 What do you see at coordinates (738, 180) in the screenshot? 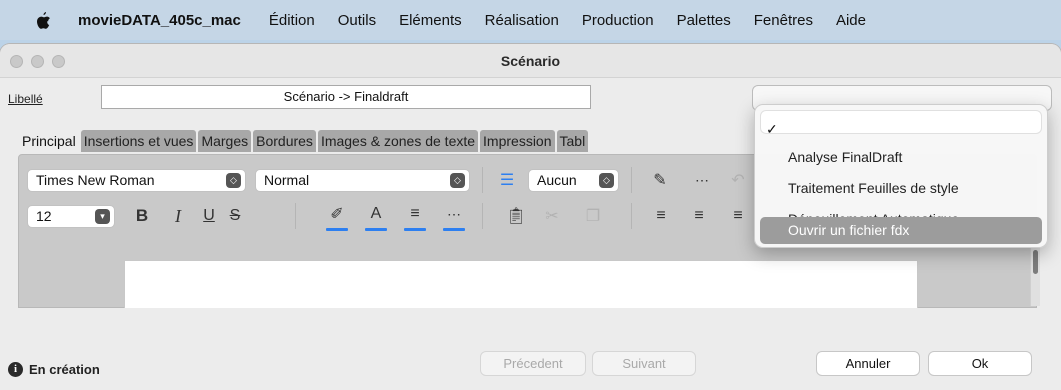
I see `undo-icon: ↶` at bounding box center [738, 180].